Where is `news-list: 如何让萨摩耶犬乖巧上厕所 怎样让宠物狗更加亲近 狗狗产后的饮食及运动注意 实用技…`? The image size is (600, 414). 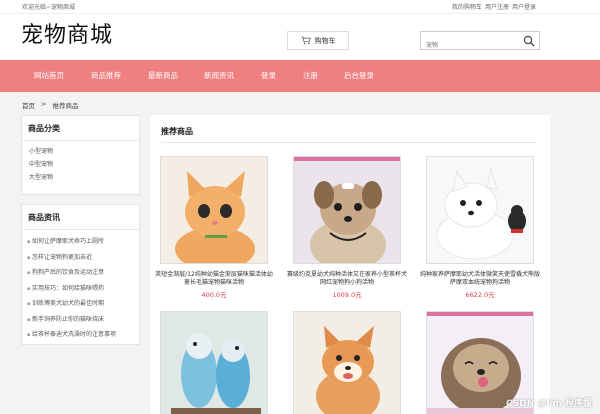
news-list: 如何让萨摩耶犬乖巧上厕所 怎样让宠物狗更加亲近 狗狗产后的饮食及运动注意 实用技… is located at coordinates (80, 288).